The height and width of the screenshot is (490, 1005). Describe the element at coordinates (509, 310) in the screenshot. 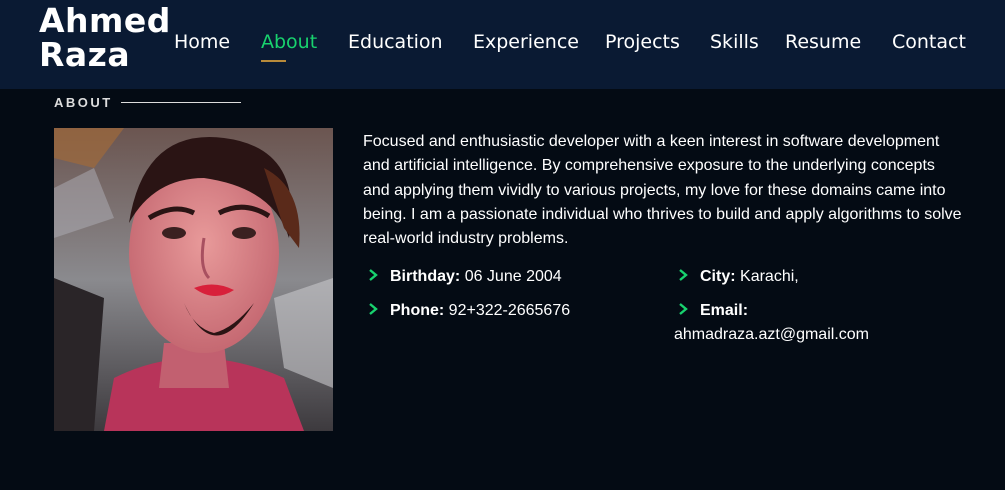

I see `phone-value: 92+322-2665676` at that location.